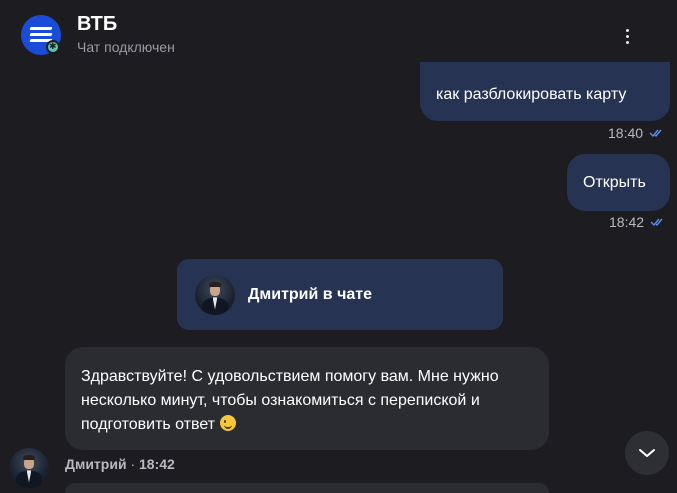 Image resolution: width=677 pixels, height=493 pixels. Describe the element at coordinates (53, 47) in the screenshot. I see `online-badge-icon` at that location.